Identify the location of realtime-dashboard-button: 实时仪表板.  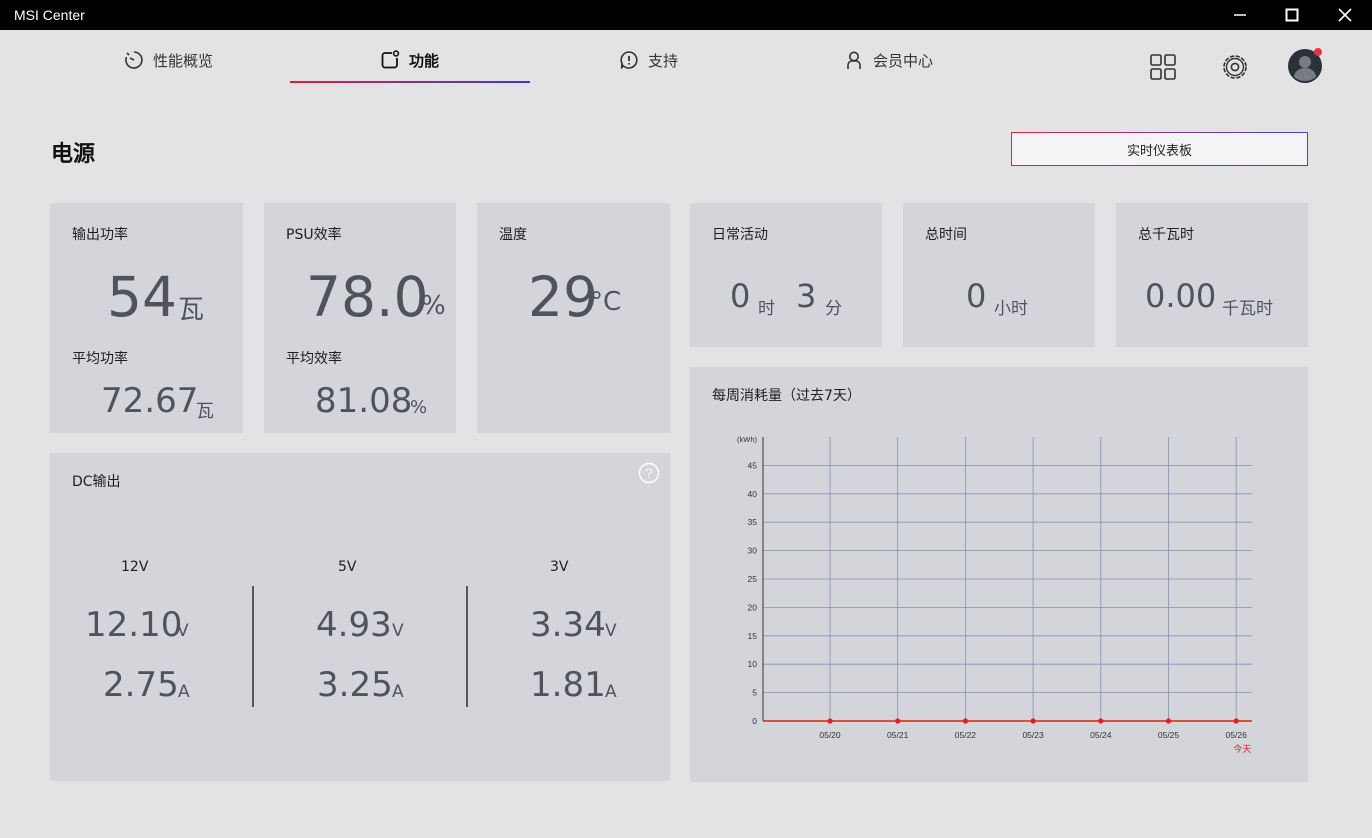
(1159, 149).